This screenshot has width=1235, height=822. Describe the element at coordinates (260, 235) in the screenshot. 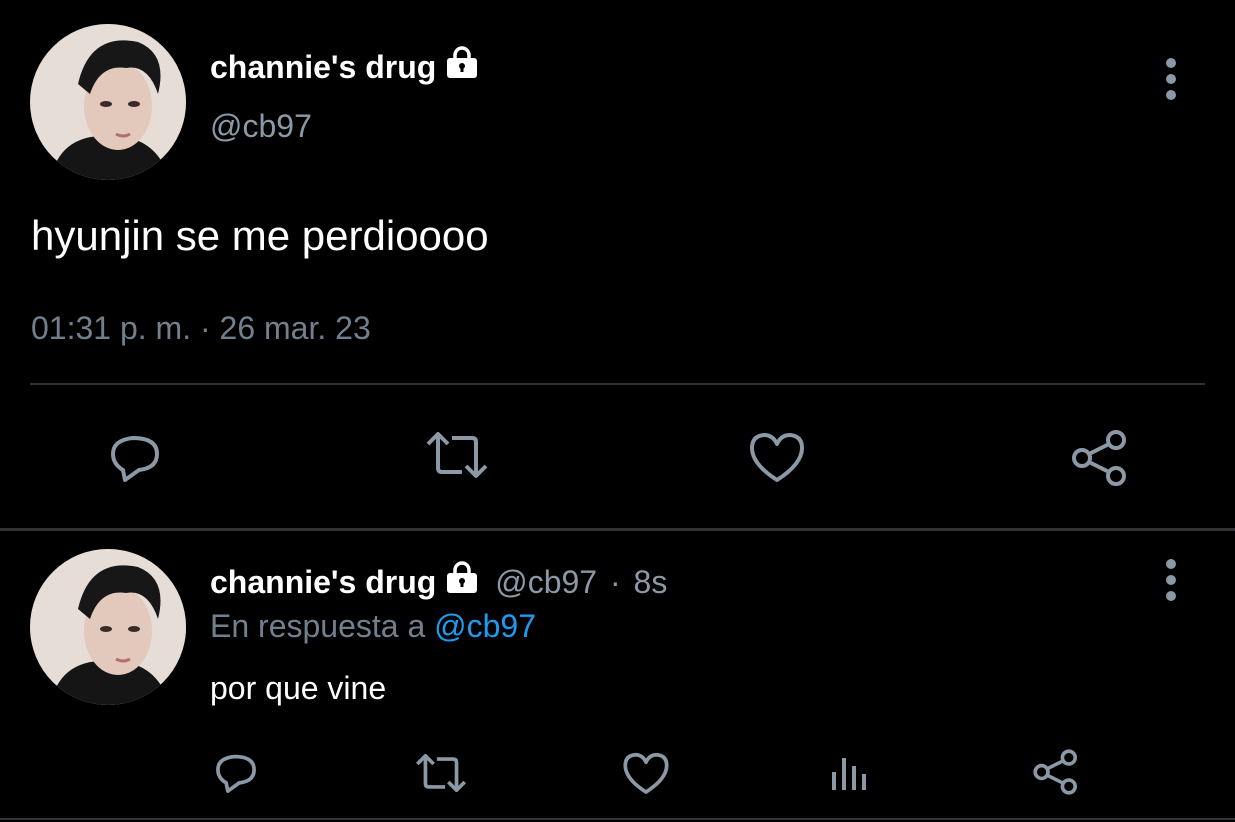

I see `main-tweet-text: hyunjin se me perdioooo` at that location.